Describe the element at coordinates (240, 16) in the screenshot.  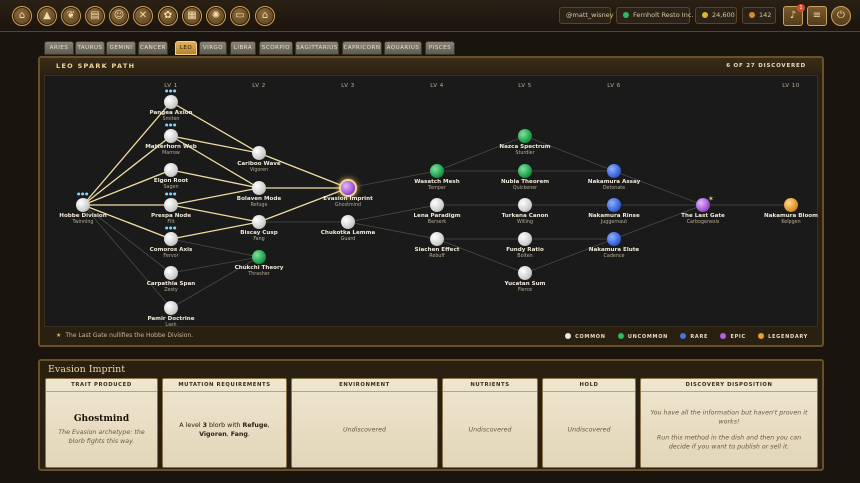
I see `puzzle-icon: ▭` at that location.